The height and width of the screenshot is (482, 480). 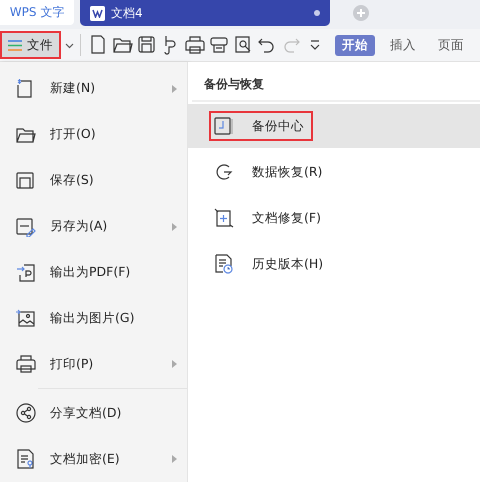 I want to click on history-clock-icon, so click(x=224, y=264).